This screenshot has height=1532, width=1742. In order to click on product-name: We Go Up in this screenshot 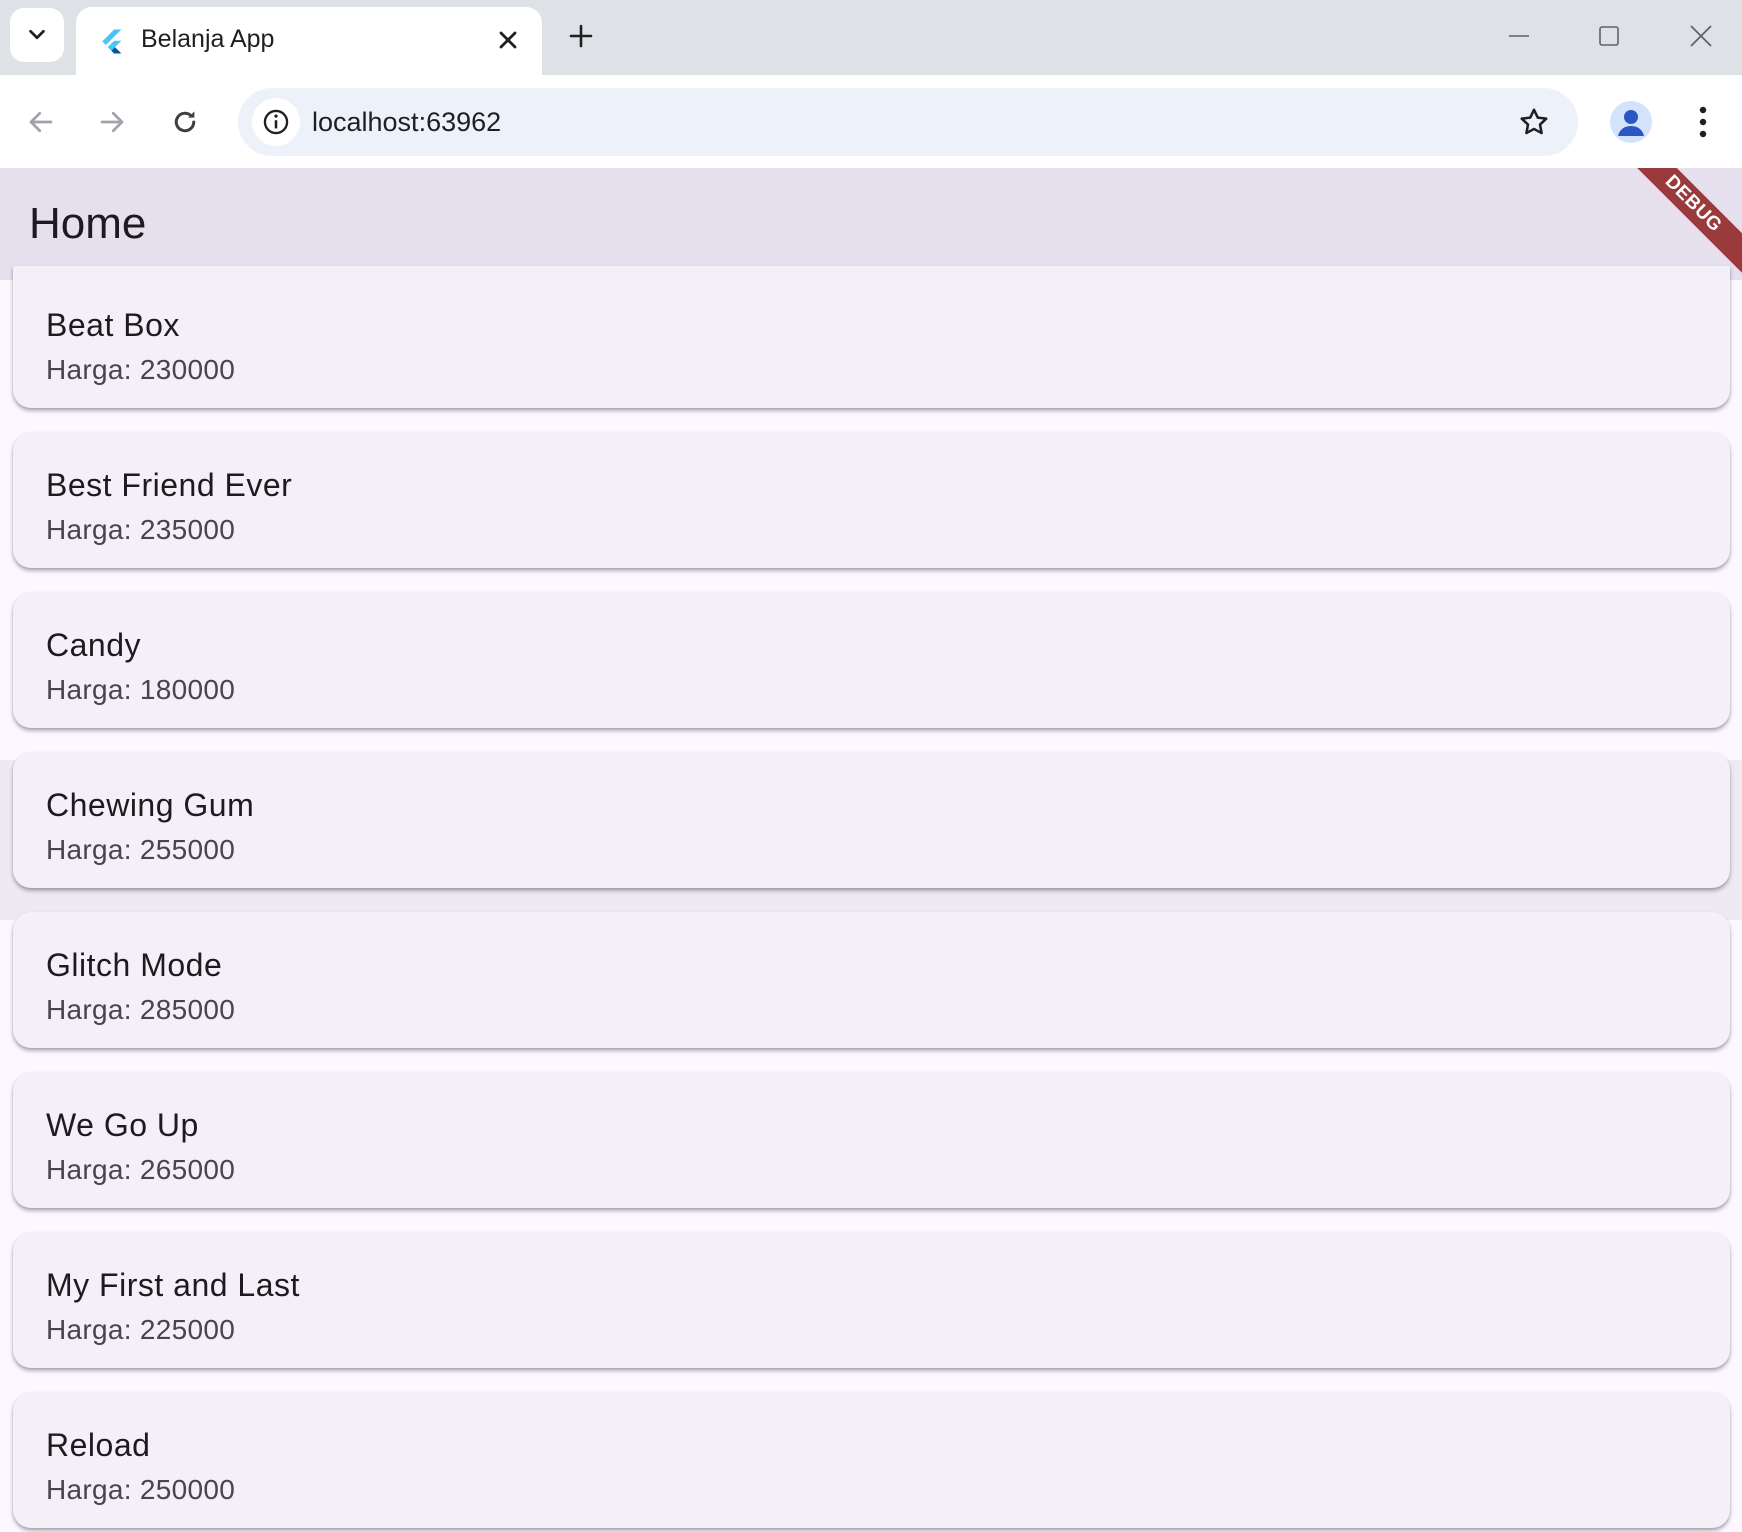, I will do `click(122, 1125)`.